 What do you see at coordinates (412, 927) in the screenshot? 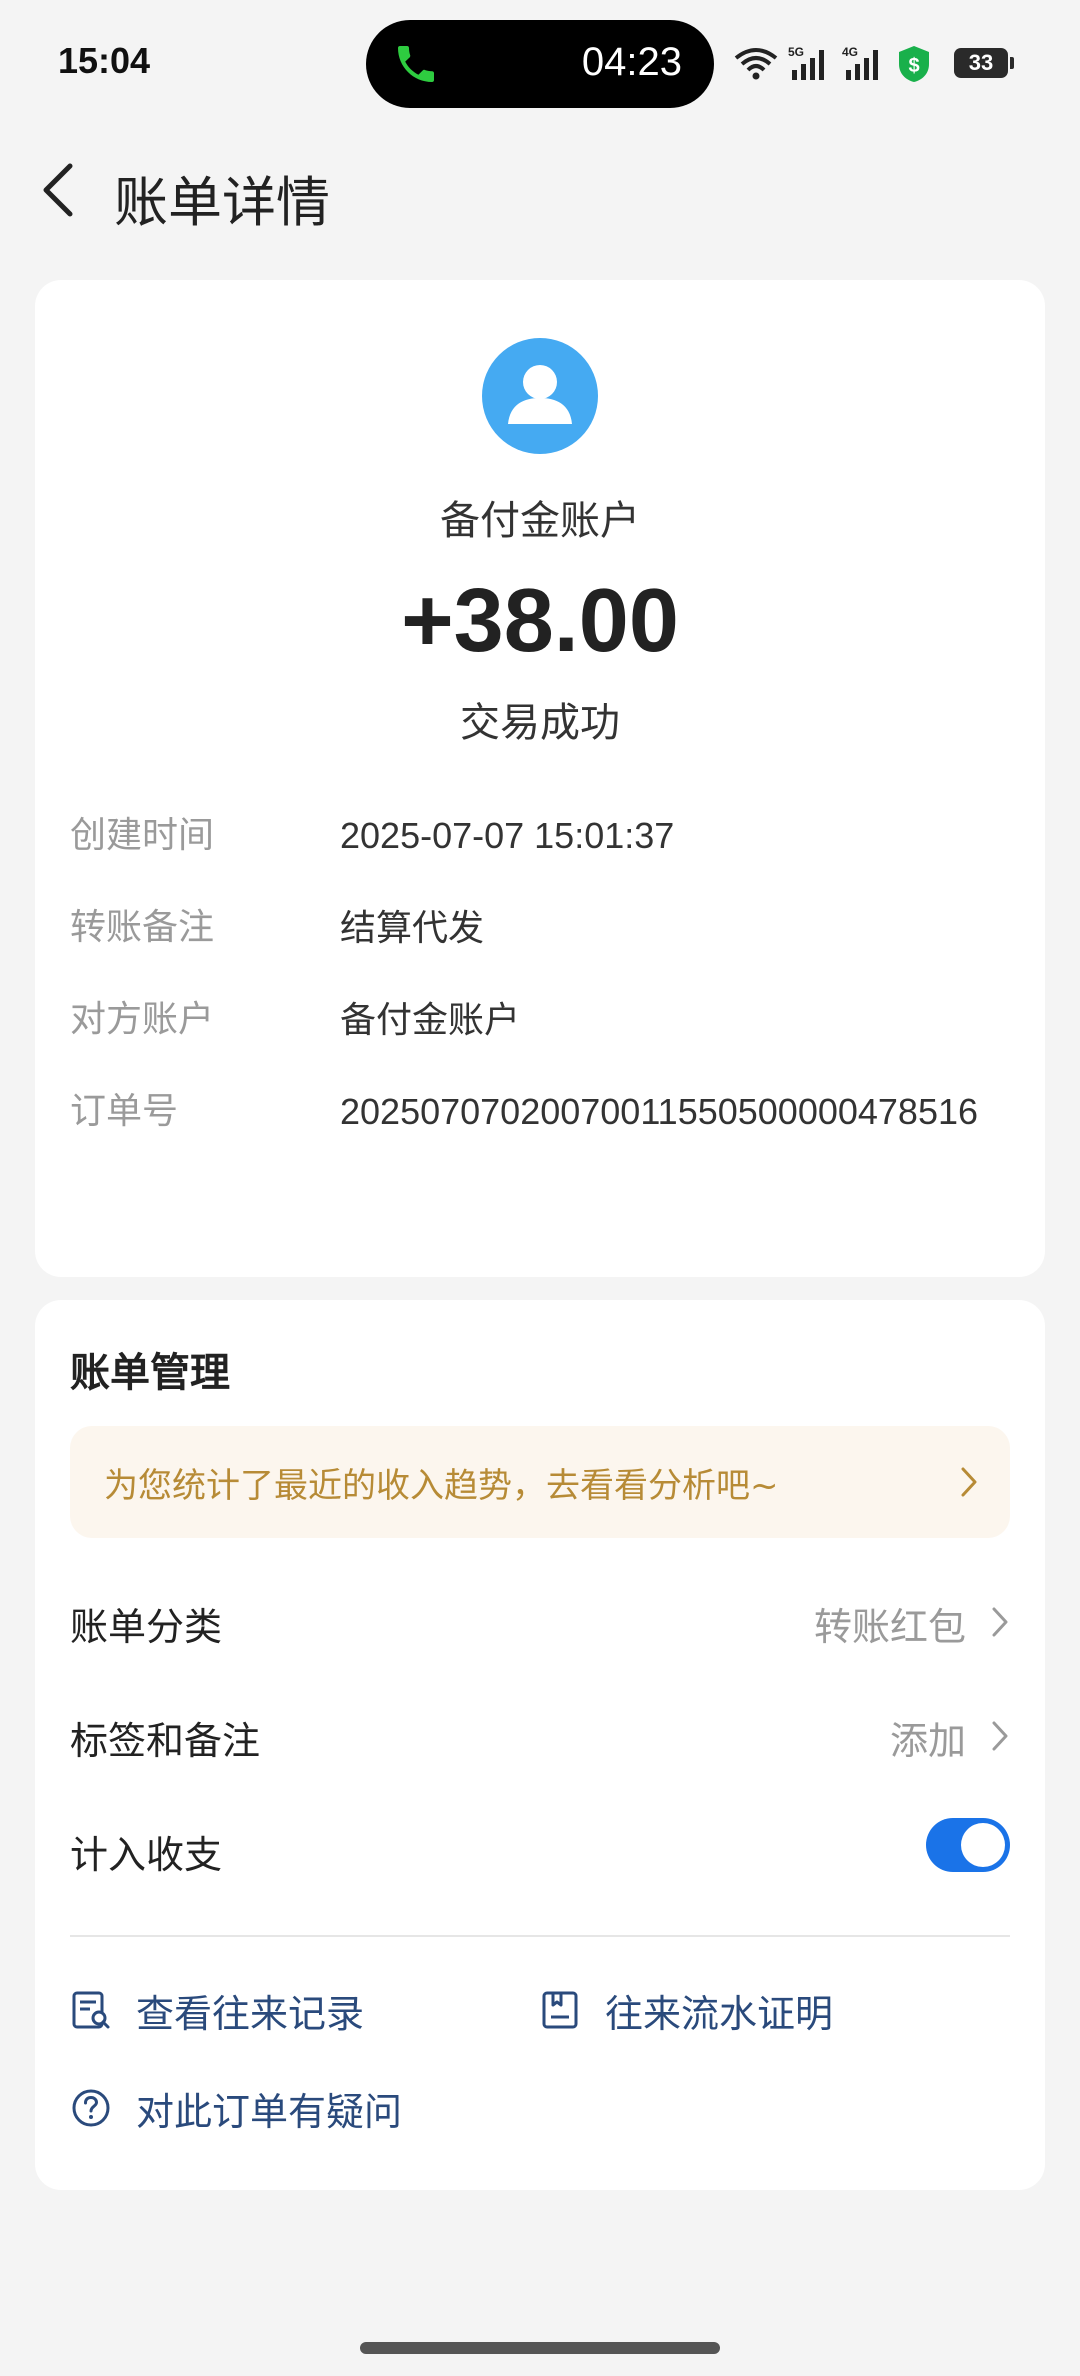
I see `detail-value: 结算代发` at bounding box center [412, 927].